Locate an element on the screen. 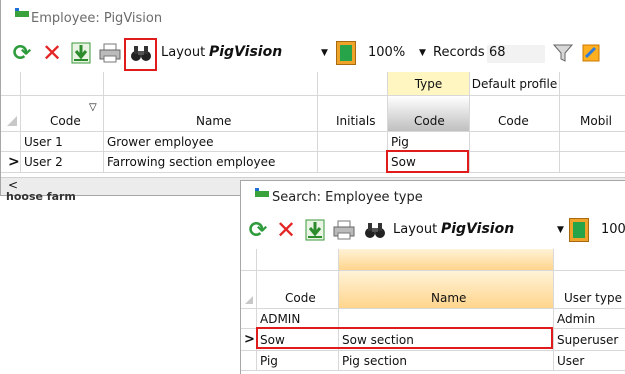  mobil-column-header: Mobil is located at coordinates (592, 114).